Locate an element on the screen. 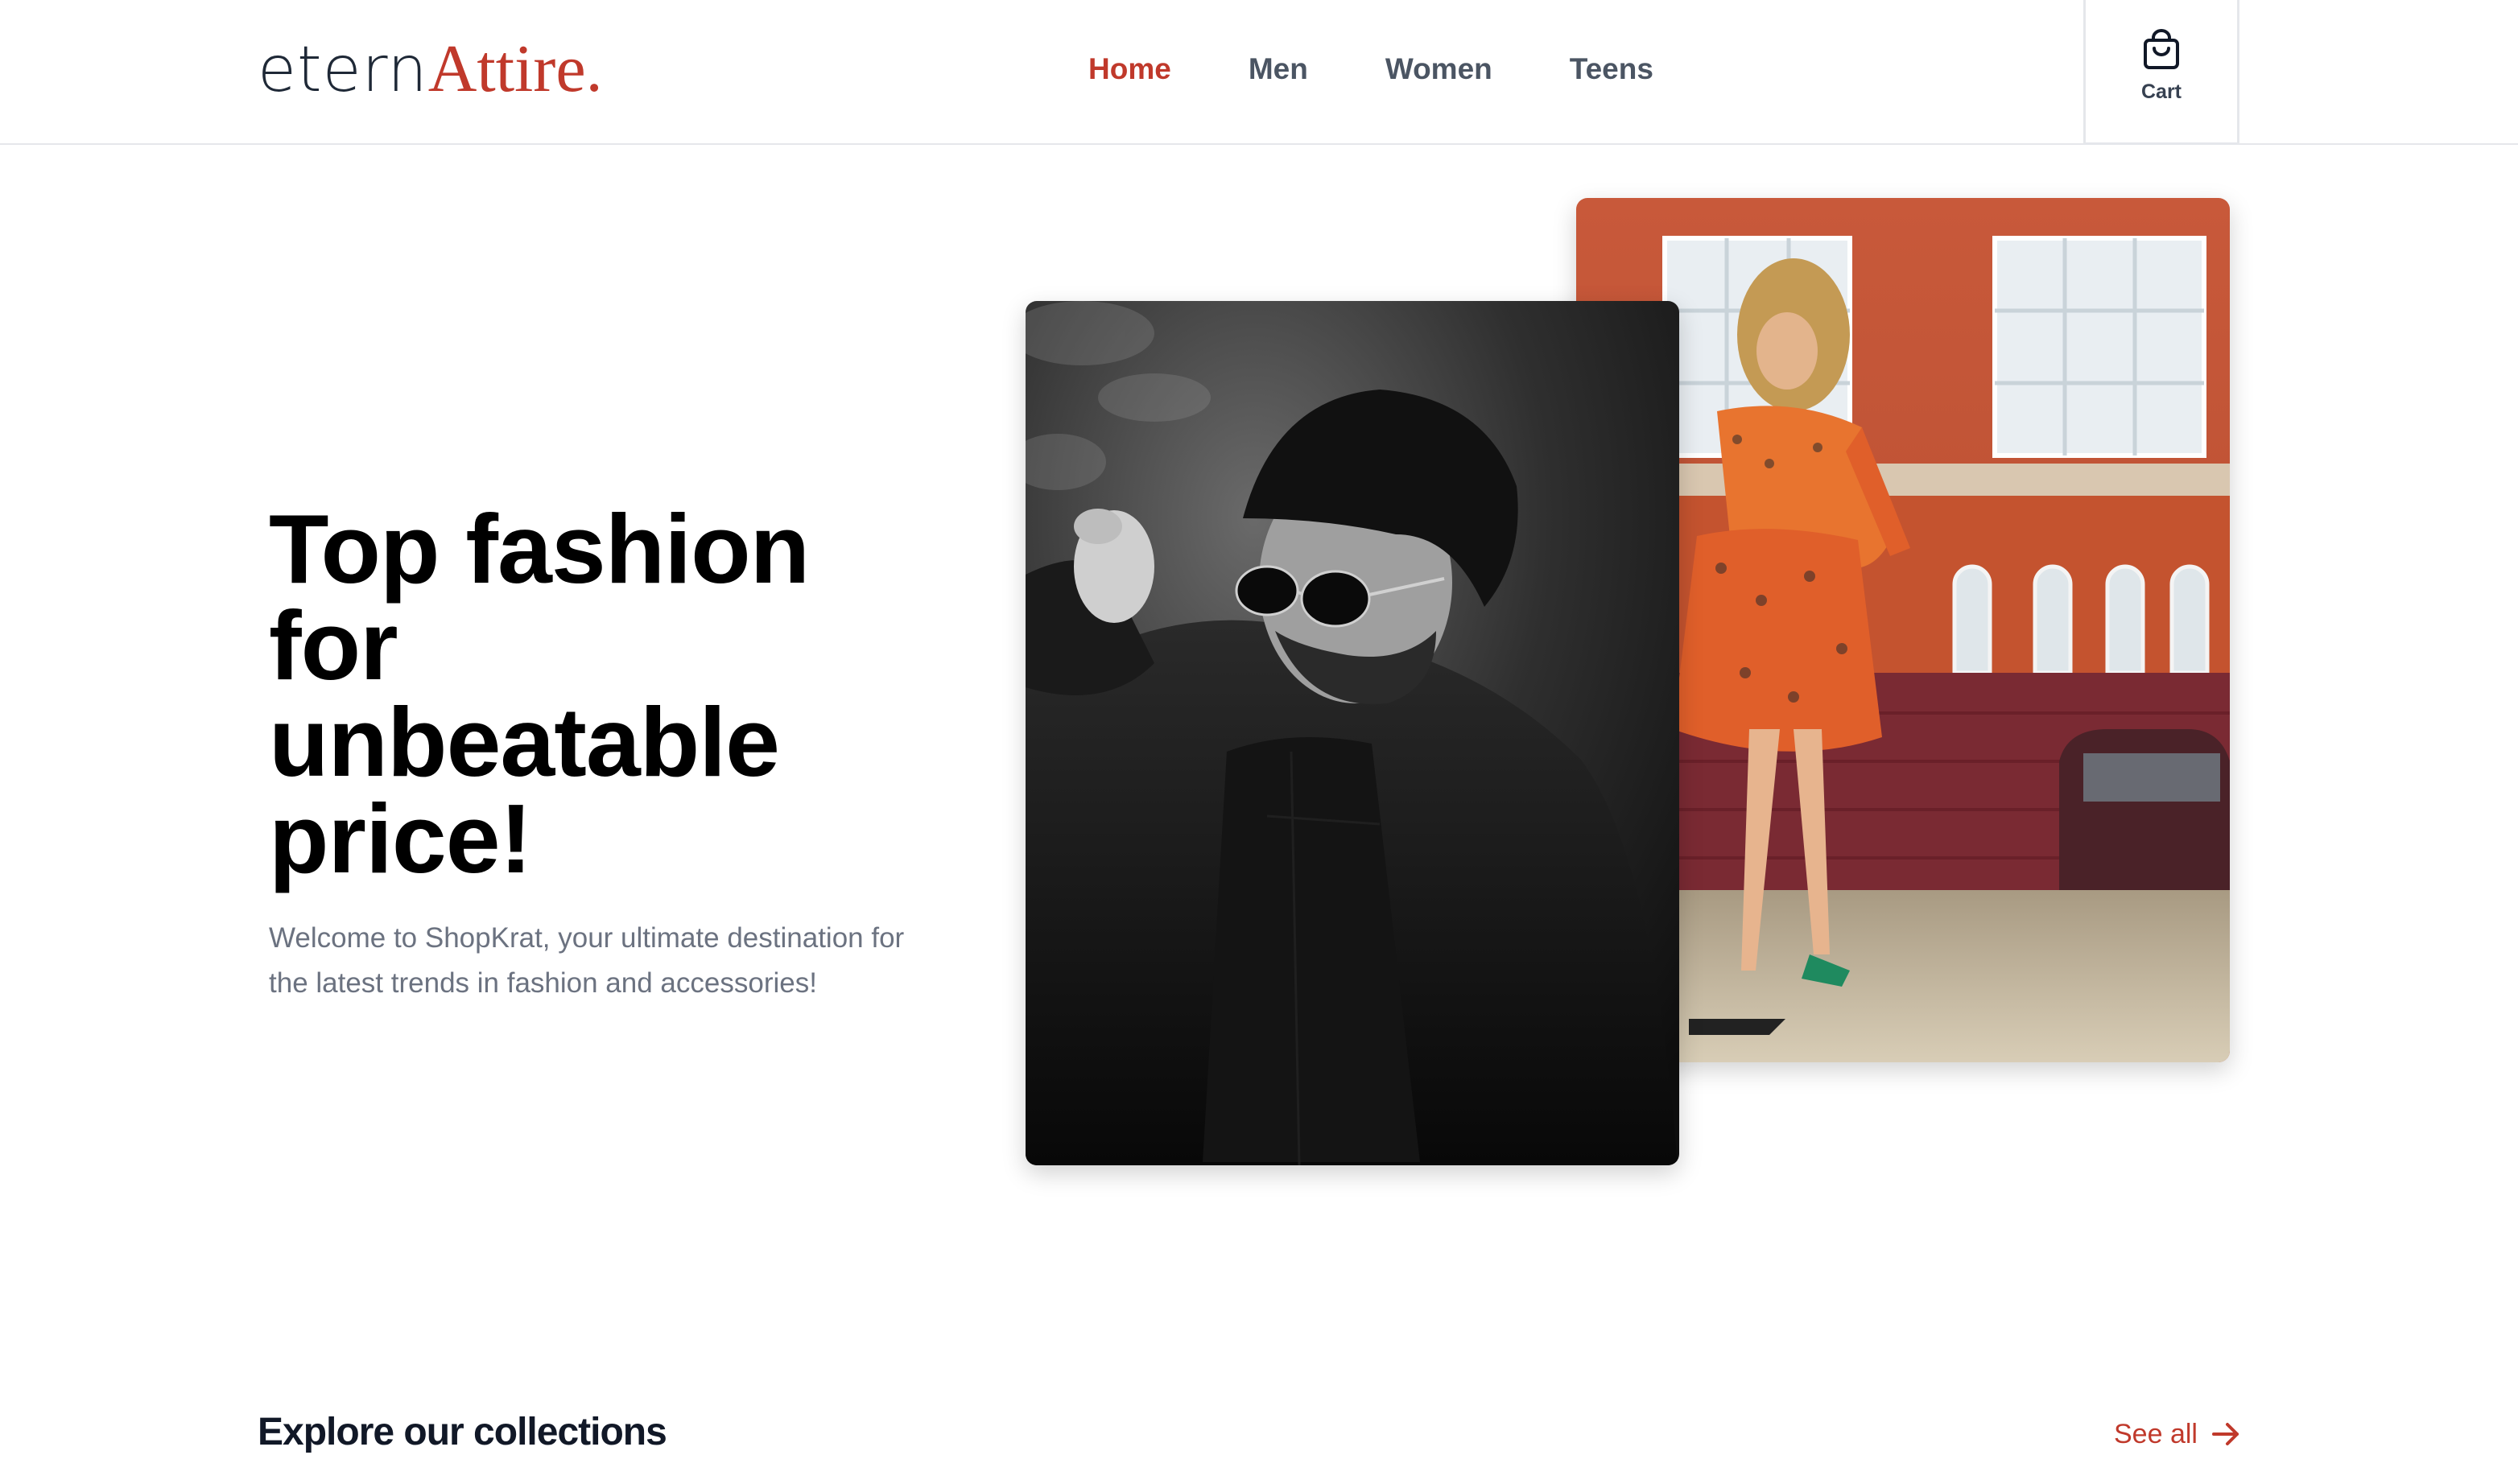 This screenshot has width=2518, height=1484. cart-button: Cart is located at coordinates (2161, 72).